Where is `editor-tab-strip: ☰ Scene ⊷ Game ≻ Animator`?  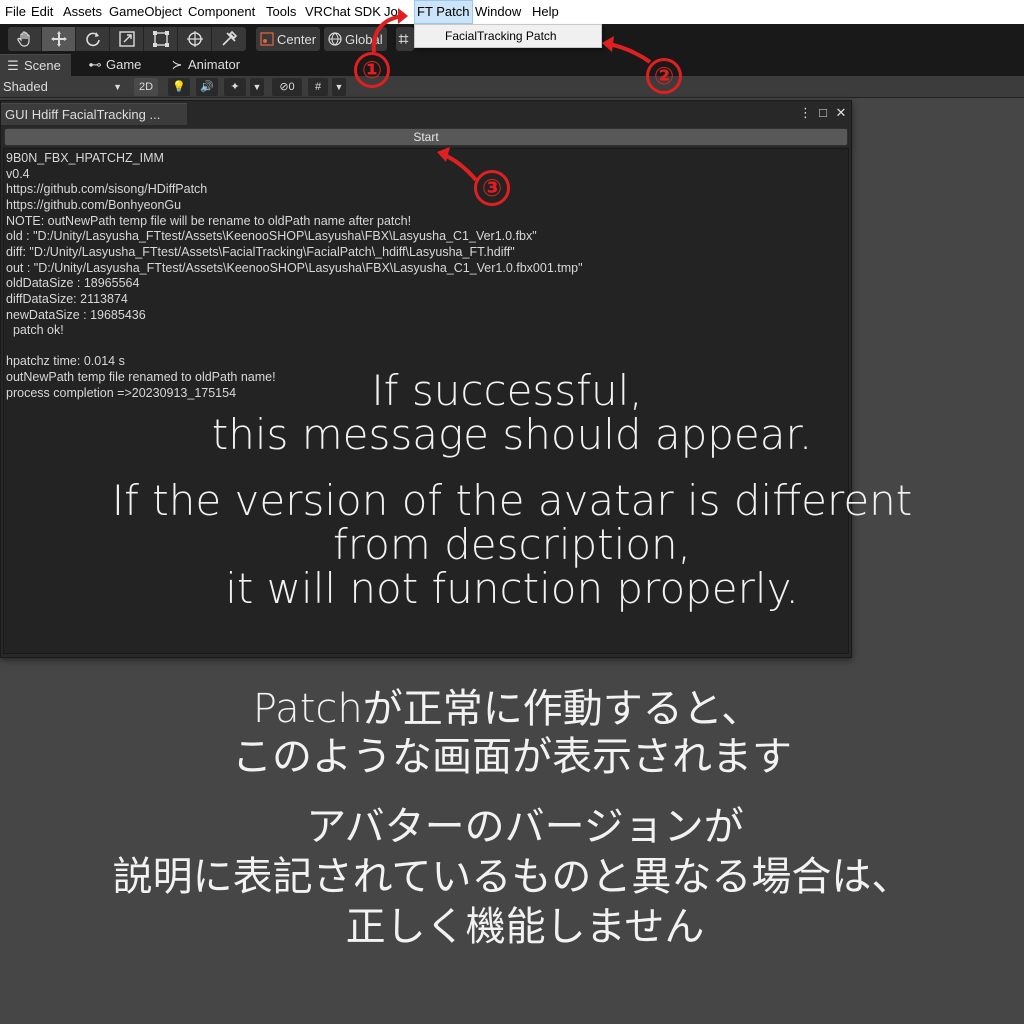
editor-tab-strip: ☰ Scene ⊷ Game ≻ Animator is located at coordinates (512, 65).